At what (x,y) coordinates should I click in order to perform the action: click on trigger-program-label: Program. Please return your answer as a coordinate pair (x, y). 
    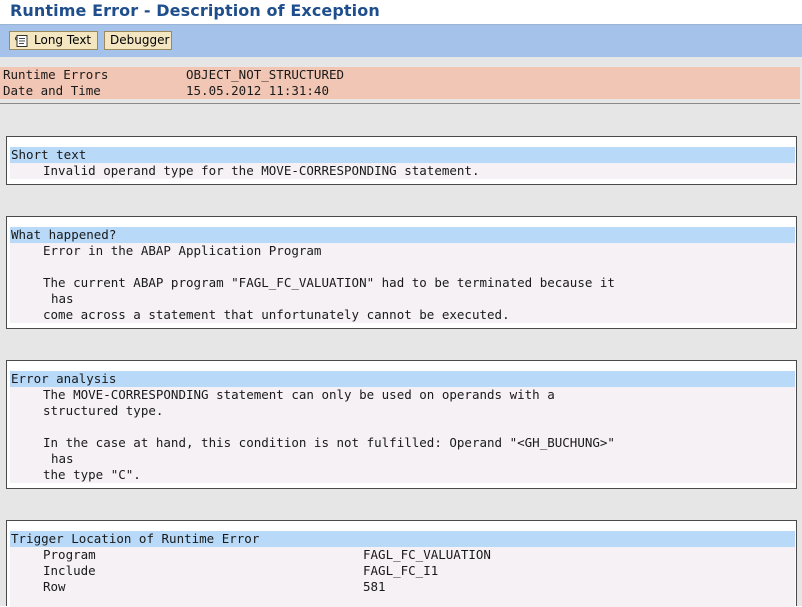
    Looking at the image, I should click on (69, 554).